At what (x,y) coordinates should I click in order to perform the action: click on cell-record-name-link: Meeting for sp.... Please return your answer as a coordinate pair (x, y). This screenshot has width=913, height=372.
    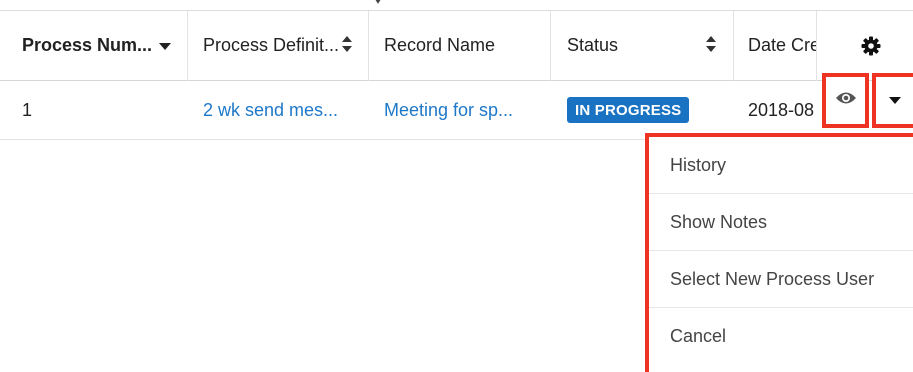
    Looking at the image, I should click on (464, 110).